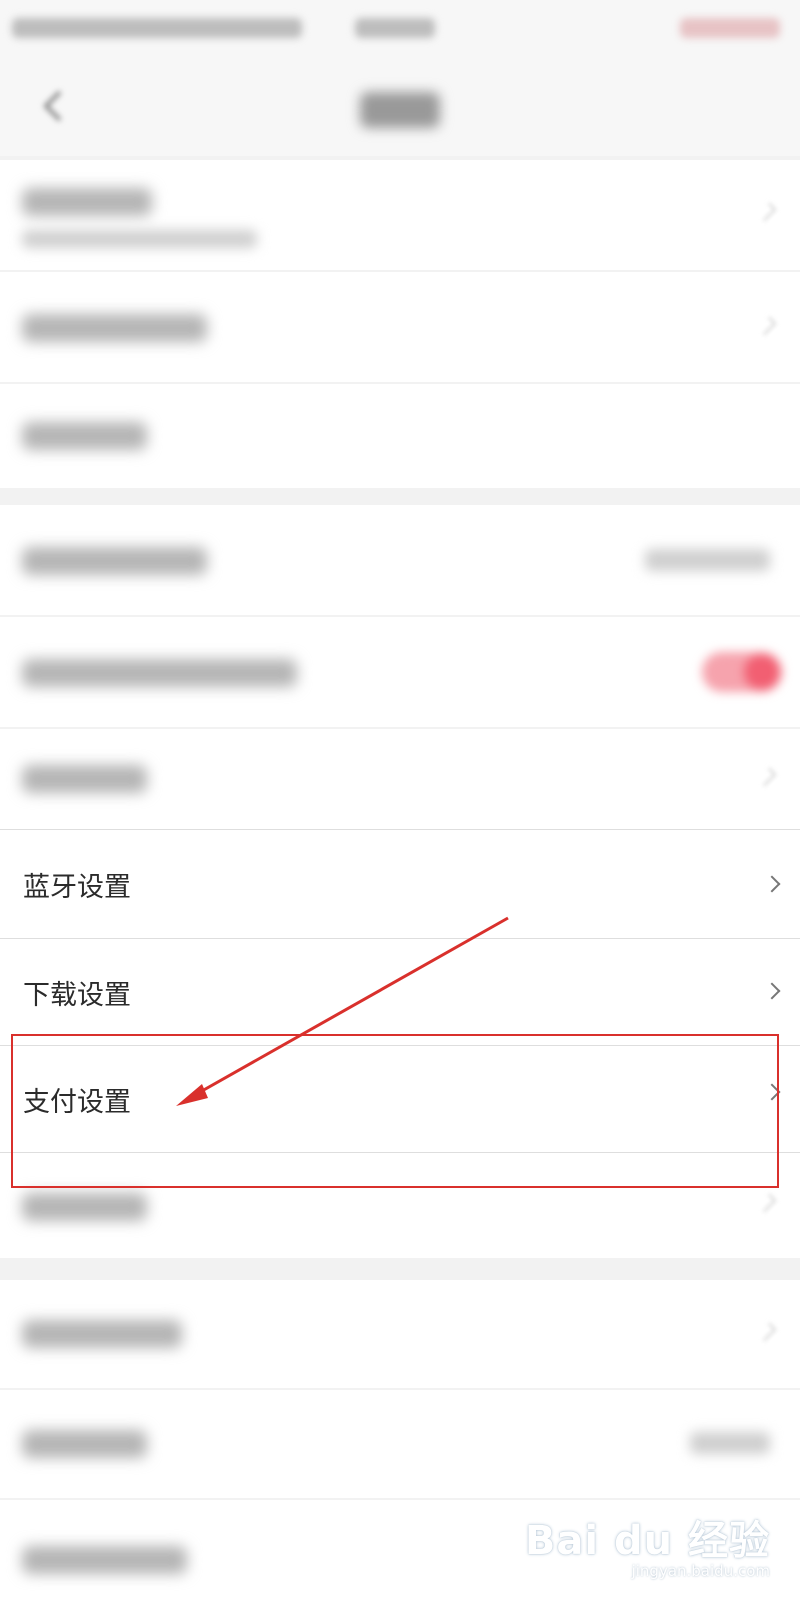 The image size is (800, 1600). Describe the element at coordinates (647, 1541) in the screenshot. I see `watermark-logo: Bai du 经验` at that location.